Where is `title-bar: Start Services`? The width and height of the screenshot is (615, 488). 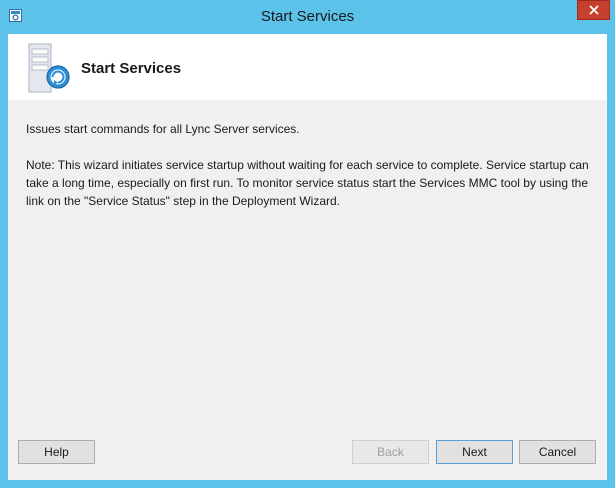
title-bar: Start Services is located at coordinates (307, 17).